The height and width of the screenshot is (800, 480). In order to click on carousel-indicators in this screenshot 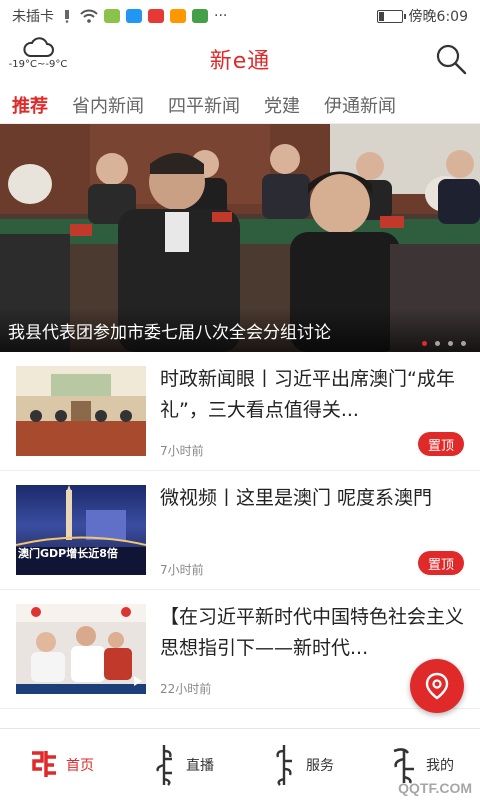, I will do `click(444, 343)`.